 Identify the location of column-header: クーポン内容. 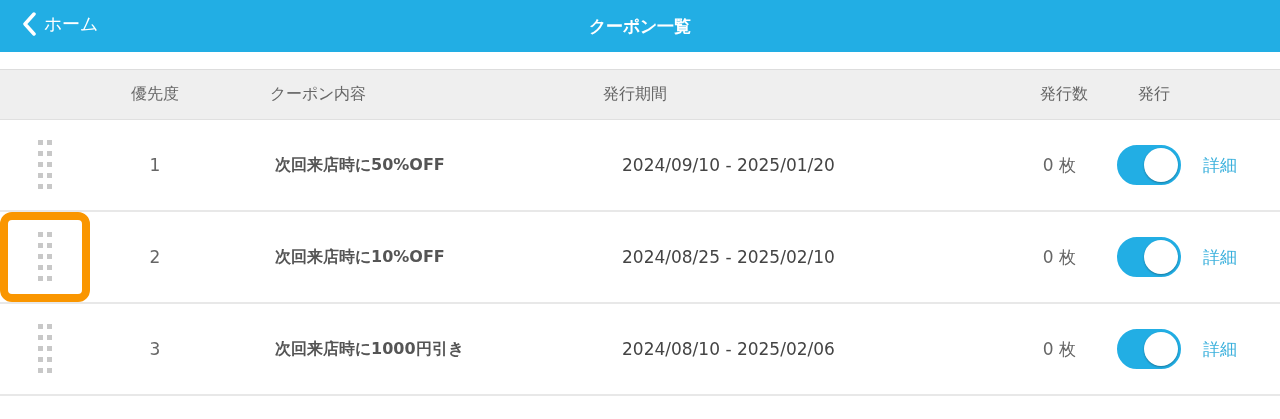
(318, 94).